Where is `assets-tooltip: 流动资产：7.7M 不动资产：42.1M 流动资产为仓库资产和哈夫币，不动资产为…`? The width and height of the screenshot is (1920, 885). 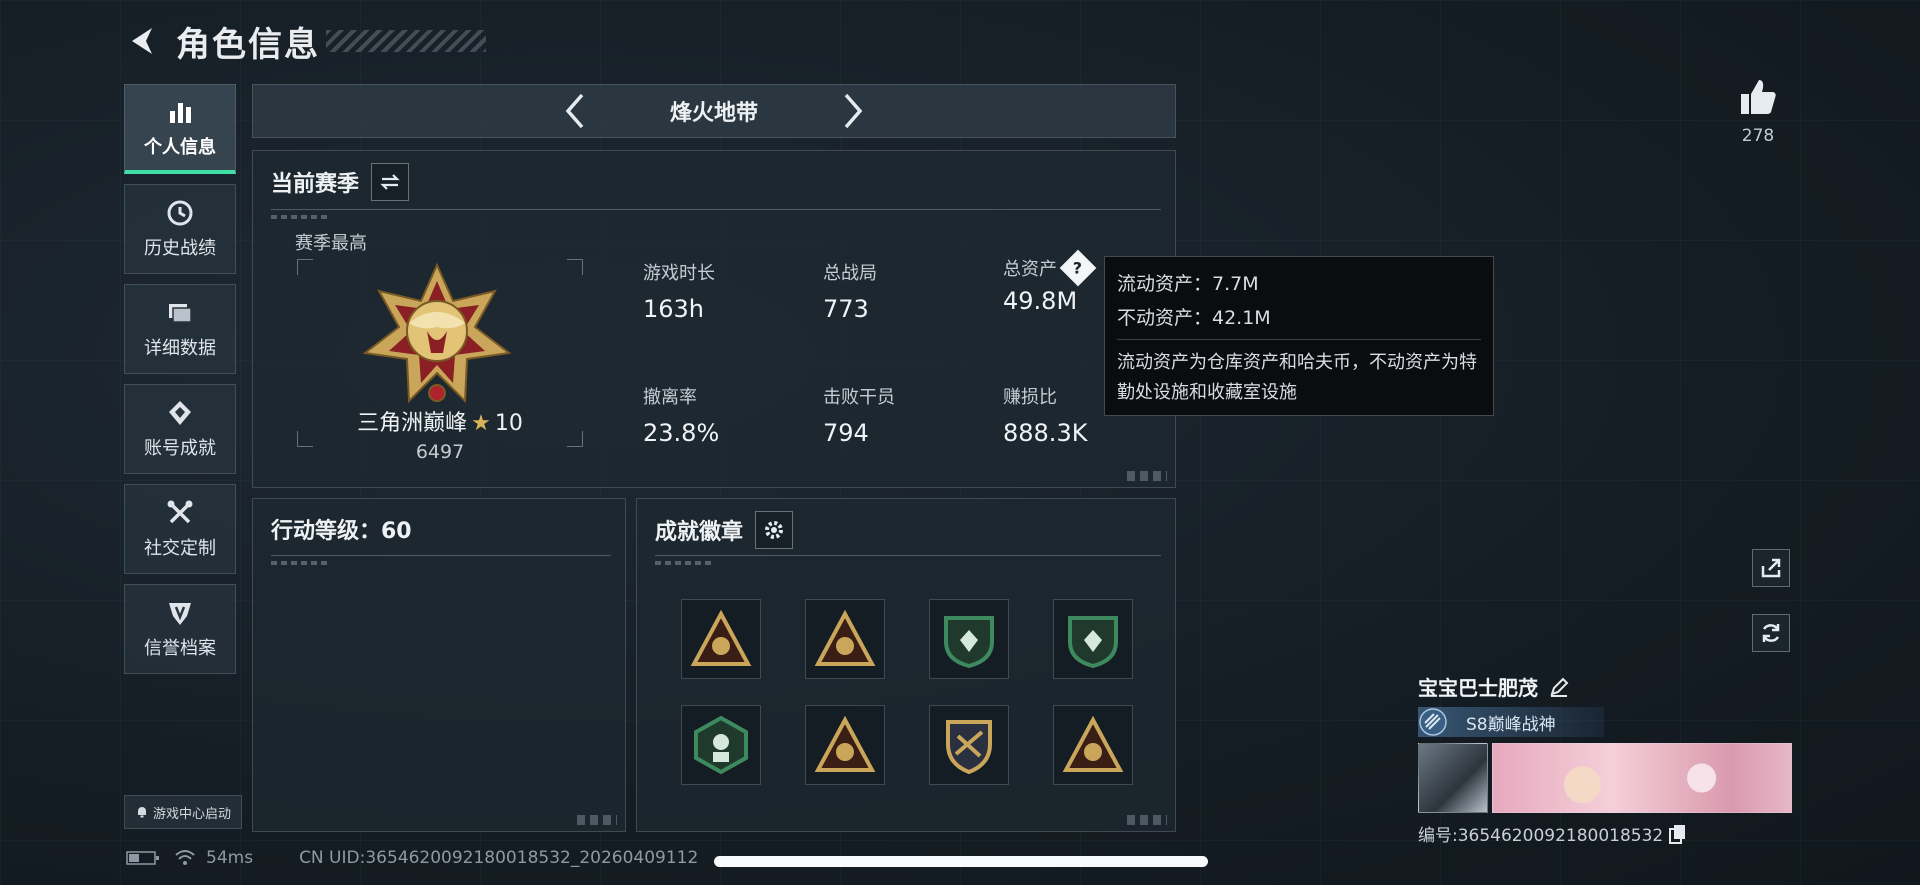
assets-tooltip: 流动资产：7.7M 不动资产：42.1M 流动资产为仓库资产和哈夫币，不动资产为… is located at coordinates (1299, 336).